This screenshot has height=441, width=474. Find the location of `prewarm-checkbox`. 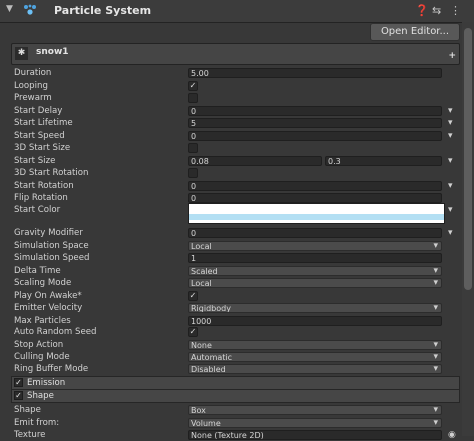

prewarm-checkbox is located at coordinates (193, 98).